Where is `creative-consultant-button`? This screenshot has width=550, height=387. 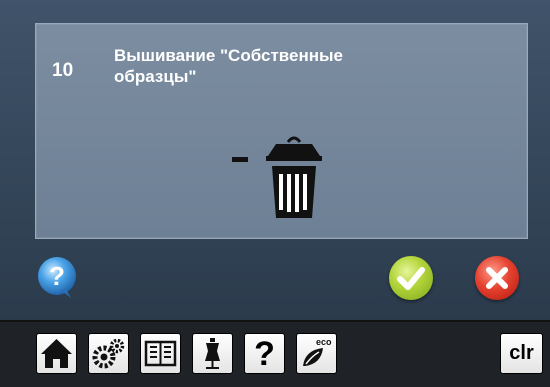 creative-consultant-button is located at coordinates (212, 353).